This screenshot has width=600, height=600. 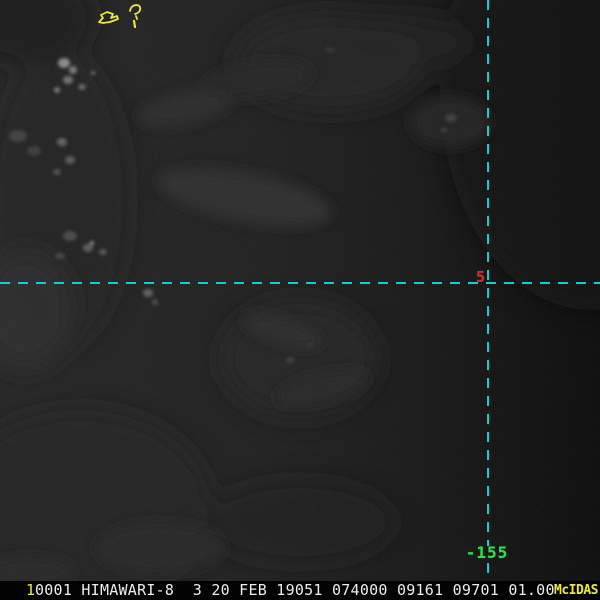 What do you see at coordinates (487, 552) in the screenshot?
I see `longitude-label: -155` at bounding box center [487, 552].